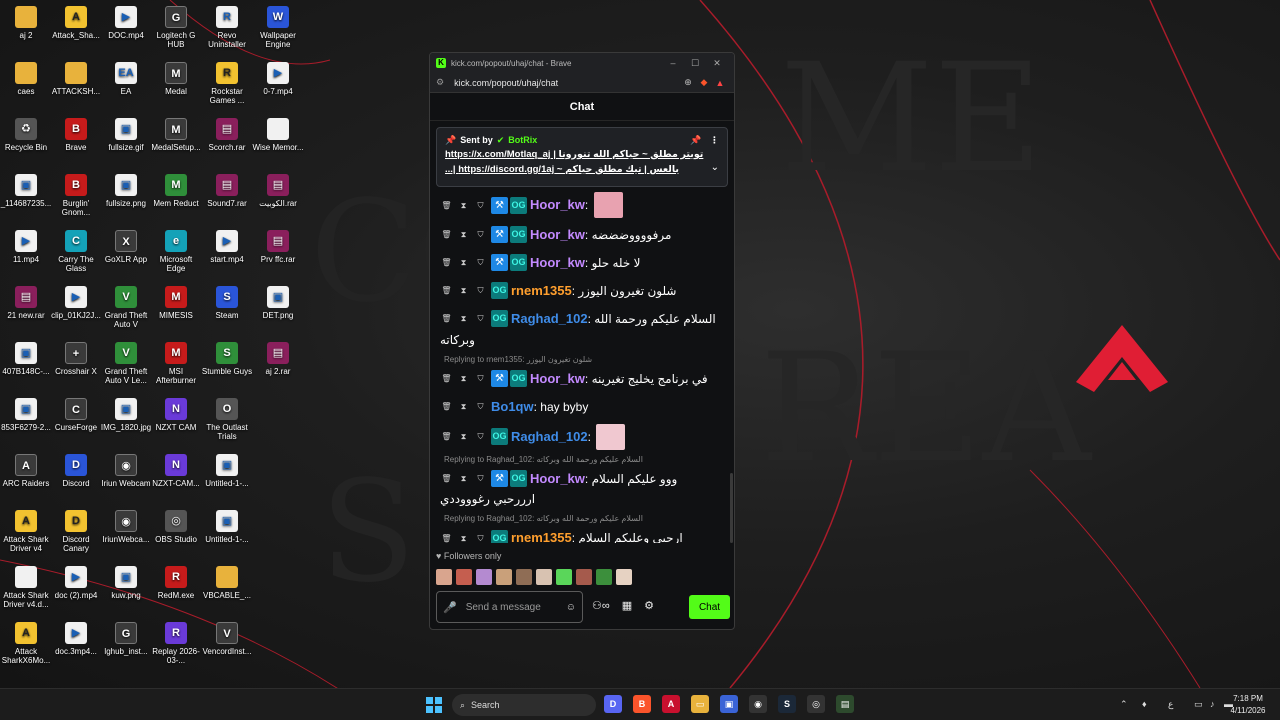 This screenshot has height=720, width=1280. What do you see at coordinates (434, 705) in the screenshot?
I see `windows-start-icon` at bounding box center [434, 705].